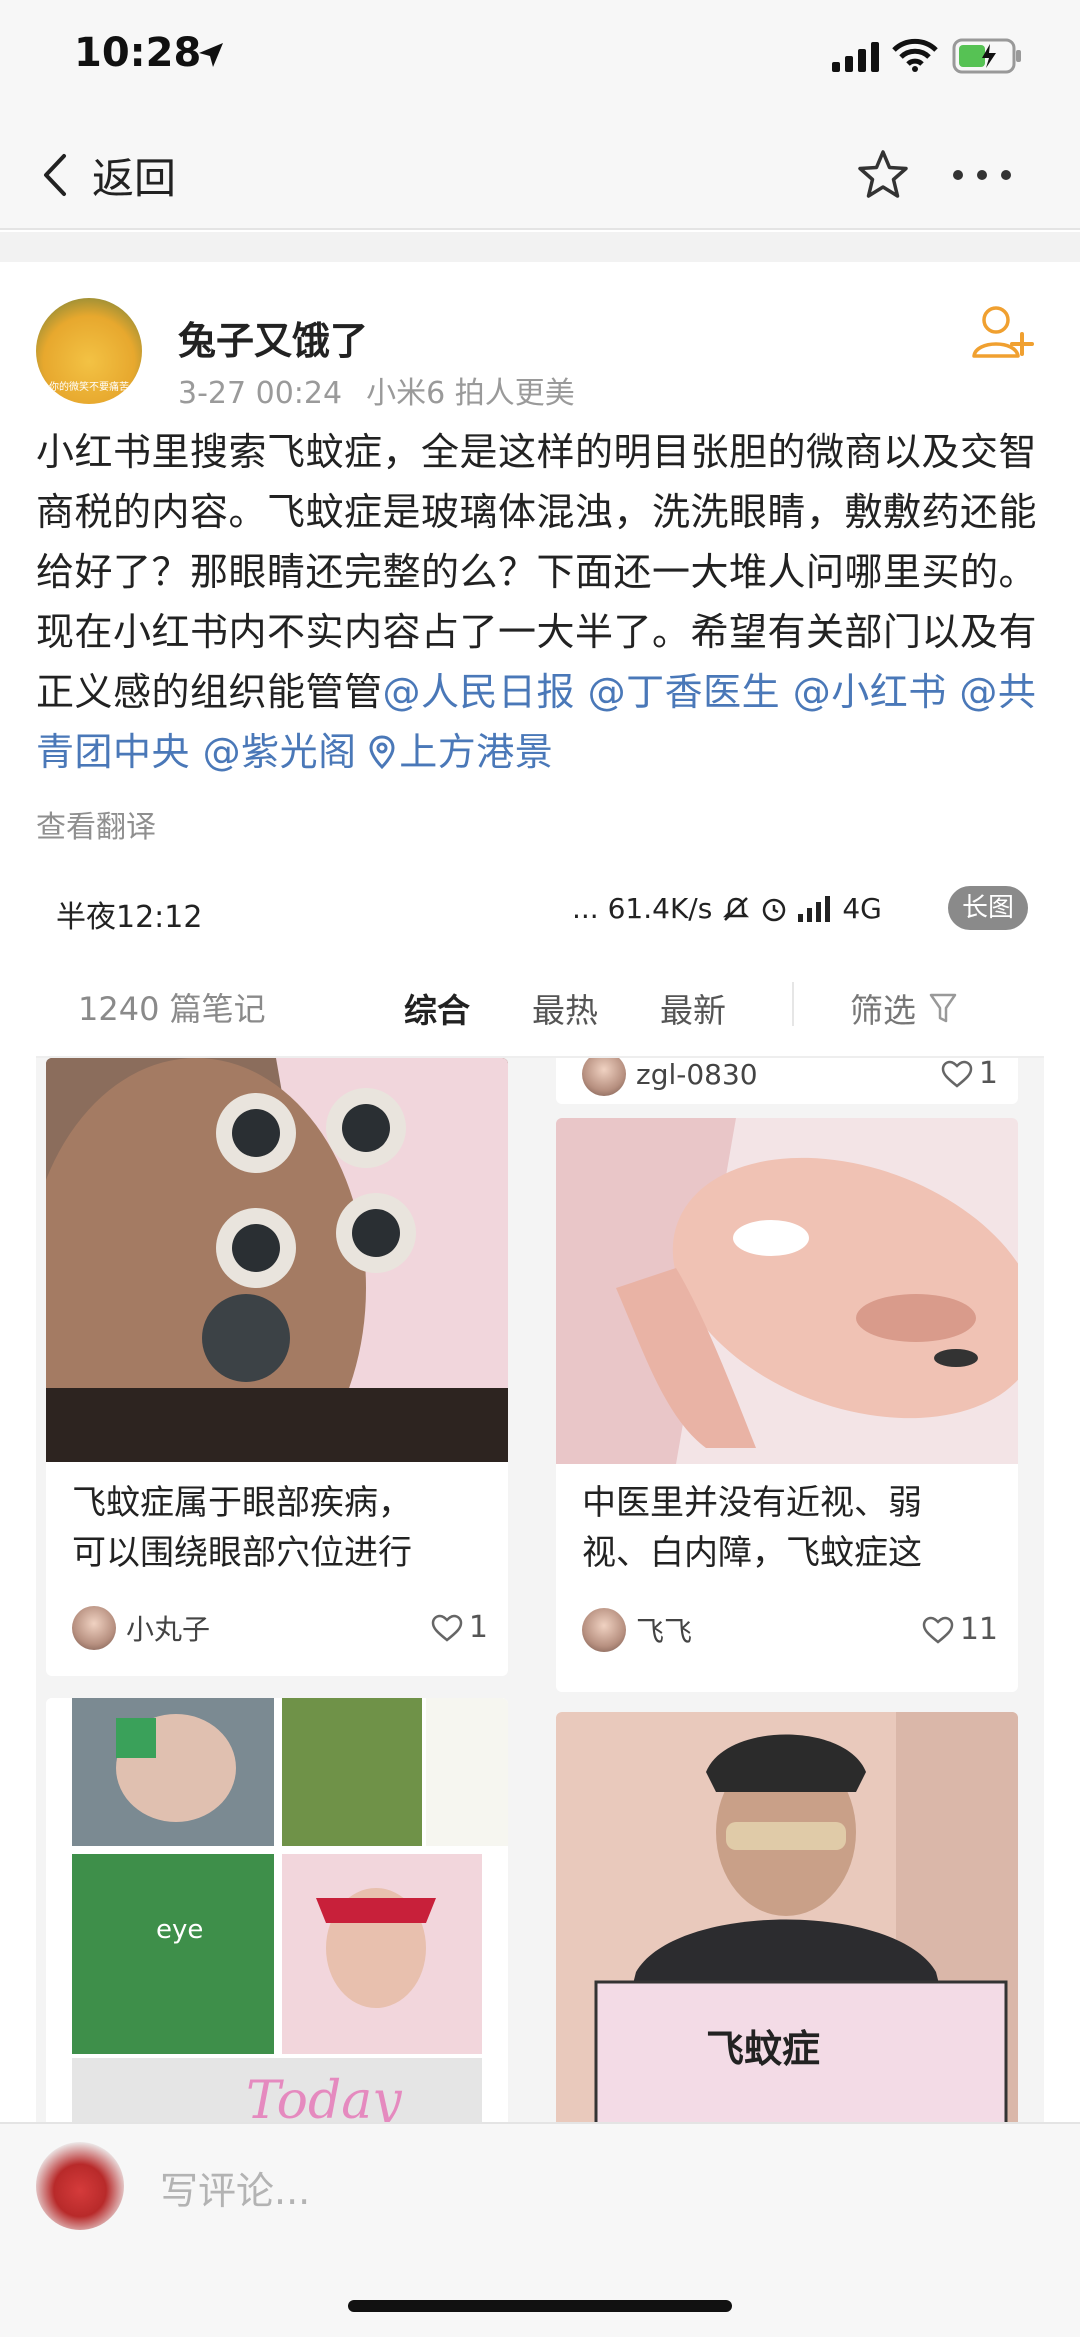 The width and height of the screenshot is (1080, 2337). I want to click on network-speed: ... 61.4K/s, so click(642, 908).